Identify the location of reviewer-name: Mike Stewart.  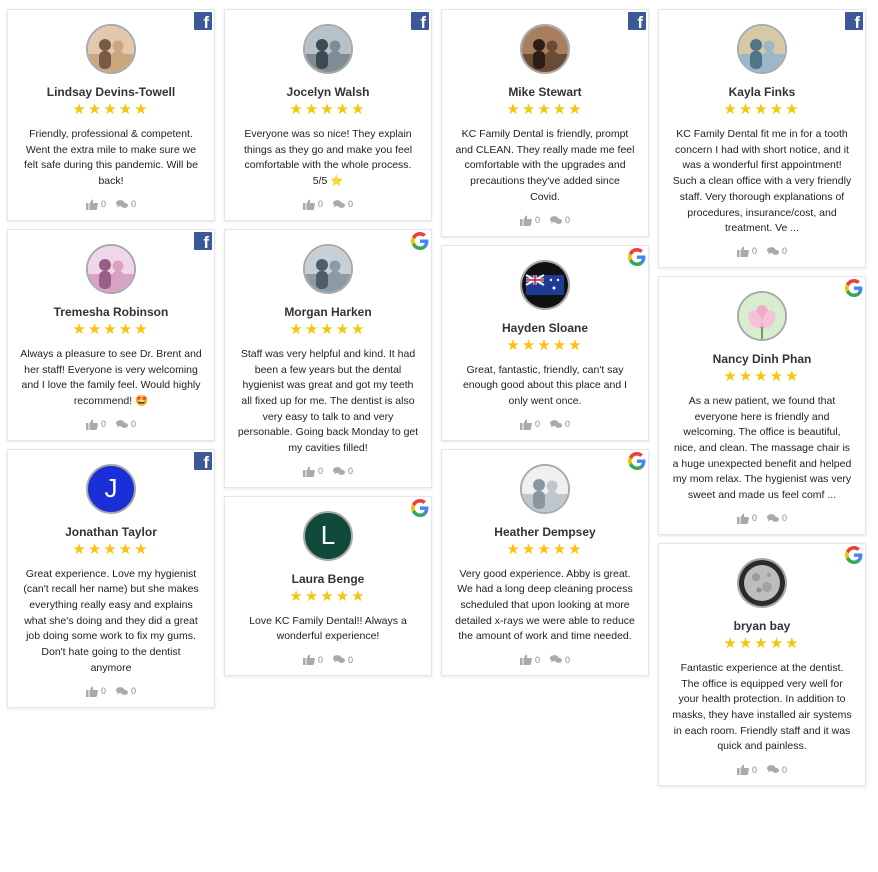
(545, 92).